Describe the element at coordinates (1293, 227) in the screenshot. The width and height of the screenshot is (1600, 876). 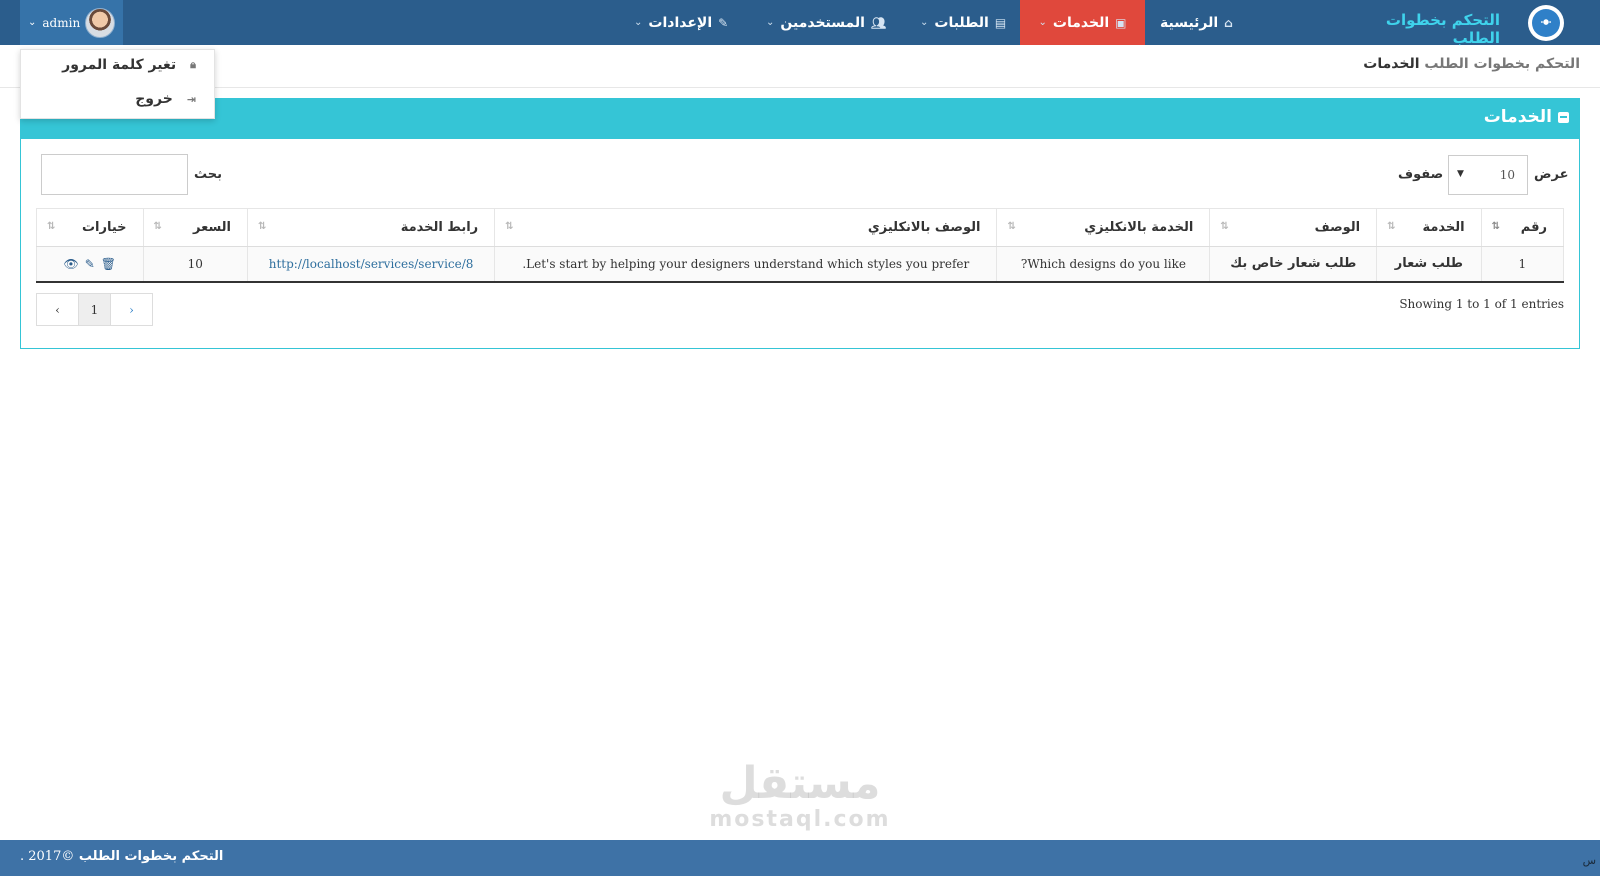
I see `col-header-desc: الوصف ⇅` at that location.